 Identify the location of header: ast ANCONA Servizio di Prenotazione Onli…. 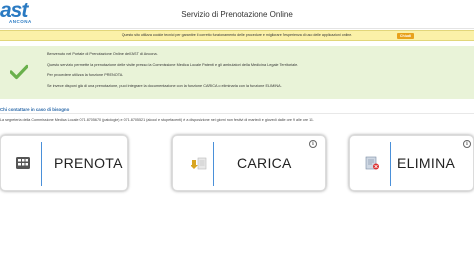
(237, 14).